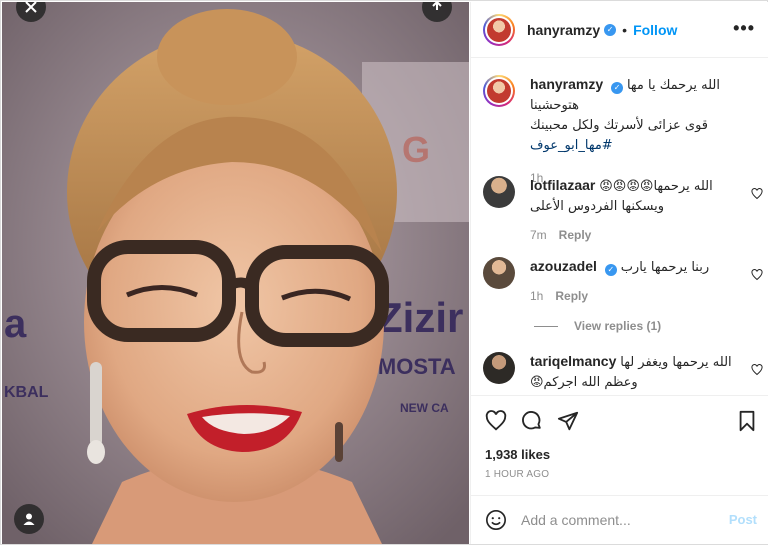  I want to click on comment-icon, so click(532, 421).